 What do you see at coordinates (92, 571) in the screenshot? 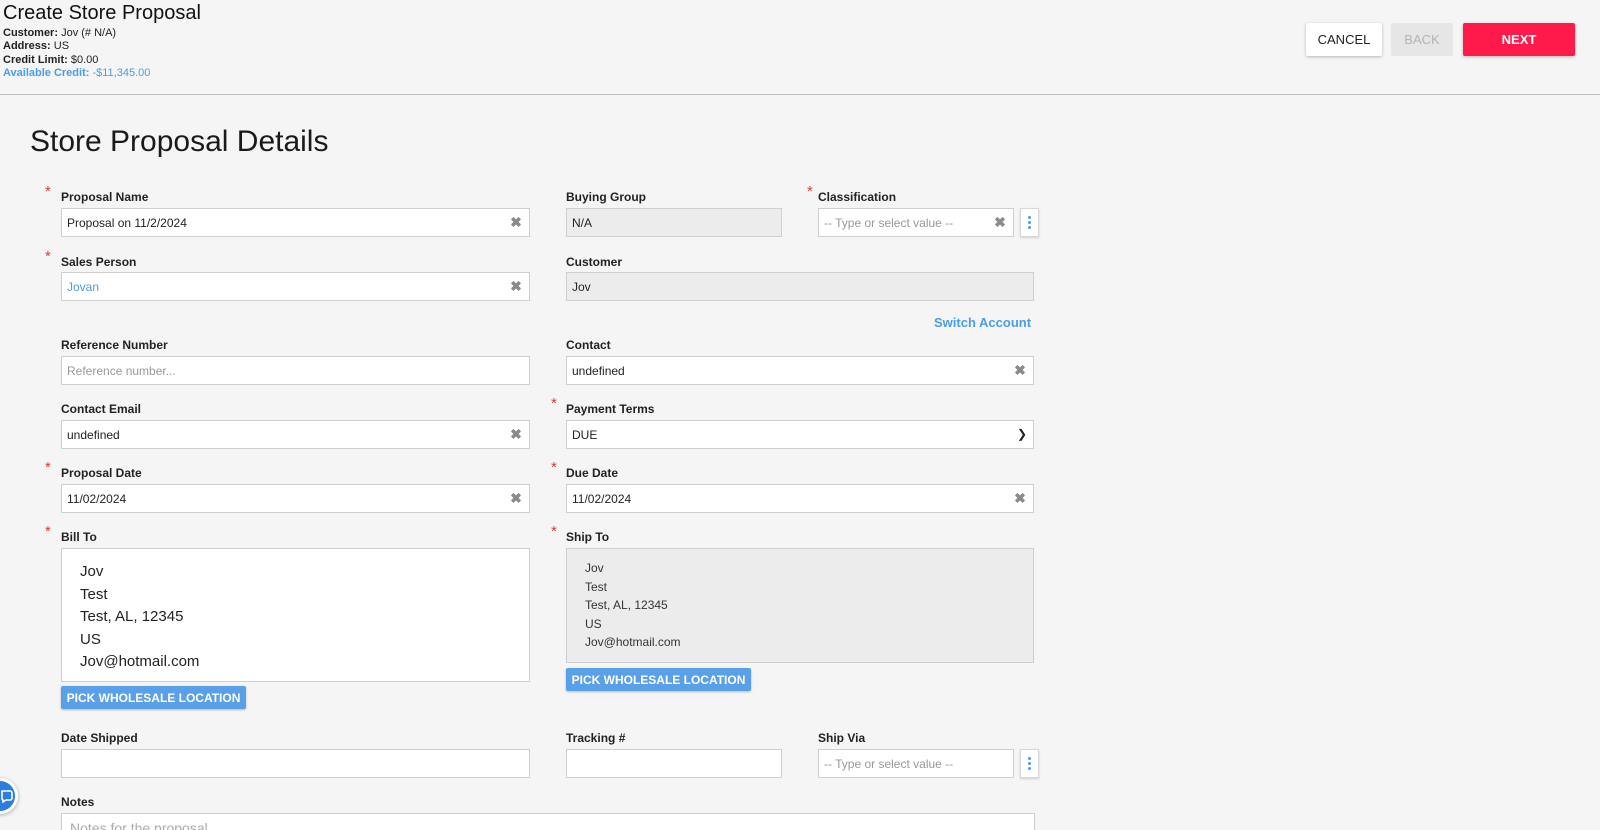
I see `bill-to-line: Jov` at bounding box center [92, 571].